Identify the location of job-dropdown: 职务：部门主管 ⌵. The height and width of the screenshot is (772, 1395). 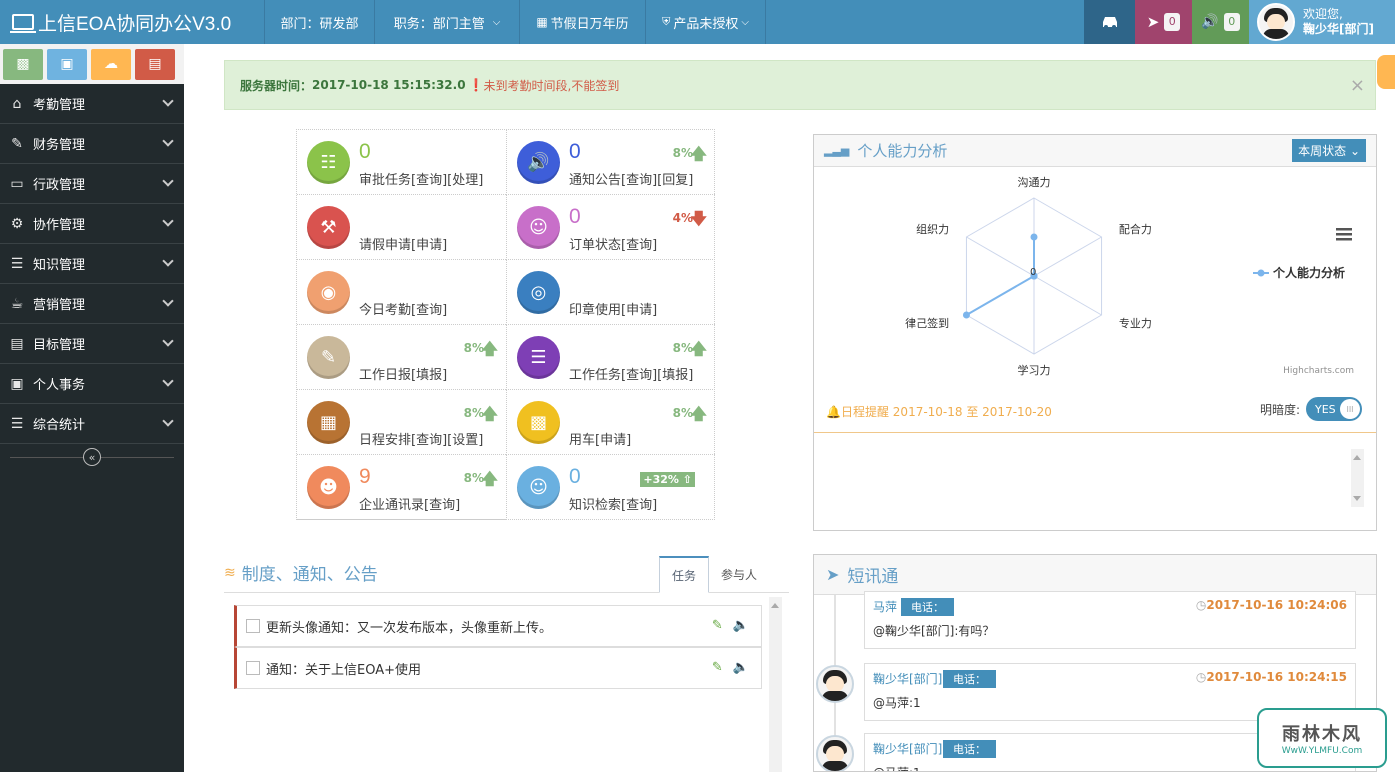
(447, 22).